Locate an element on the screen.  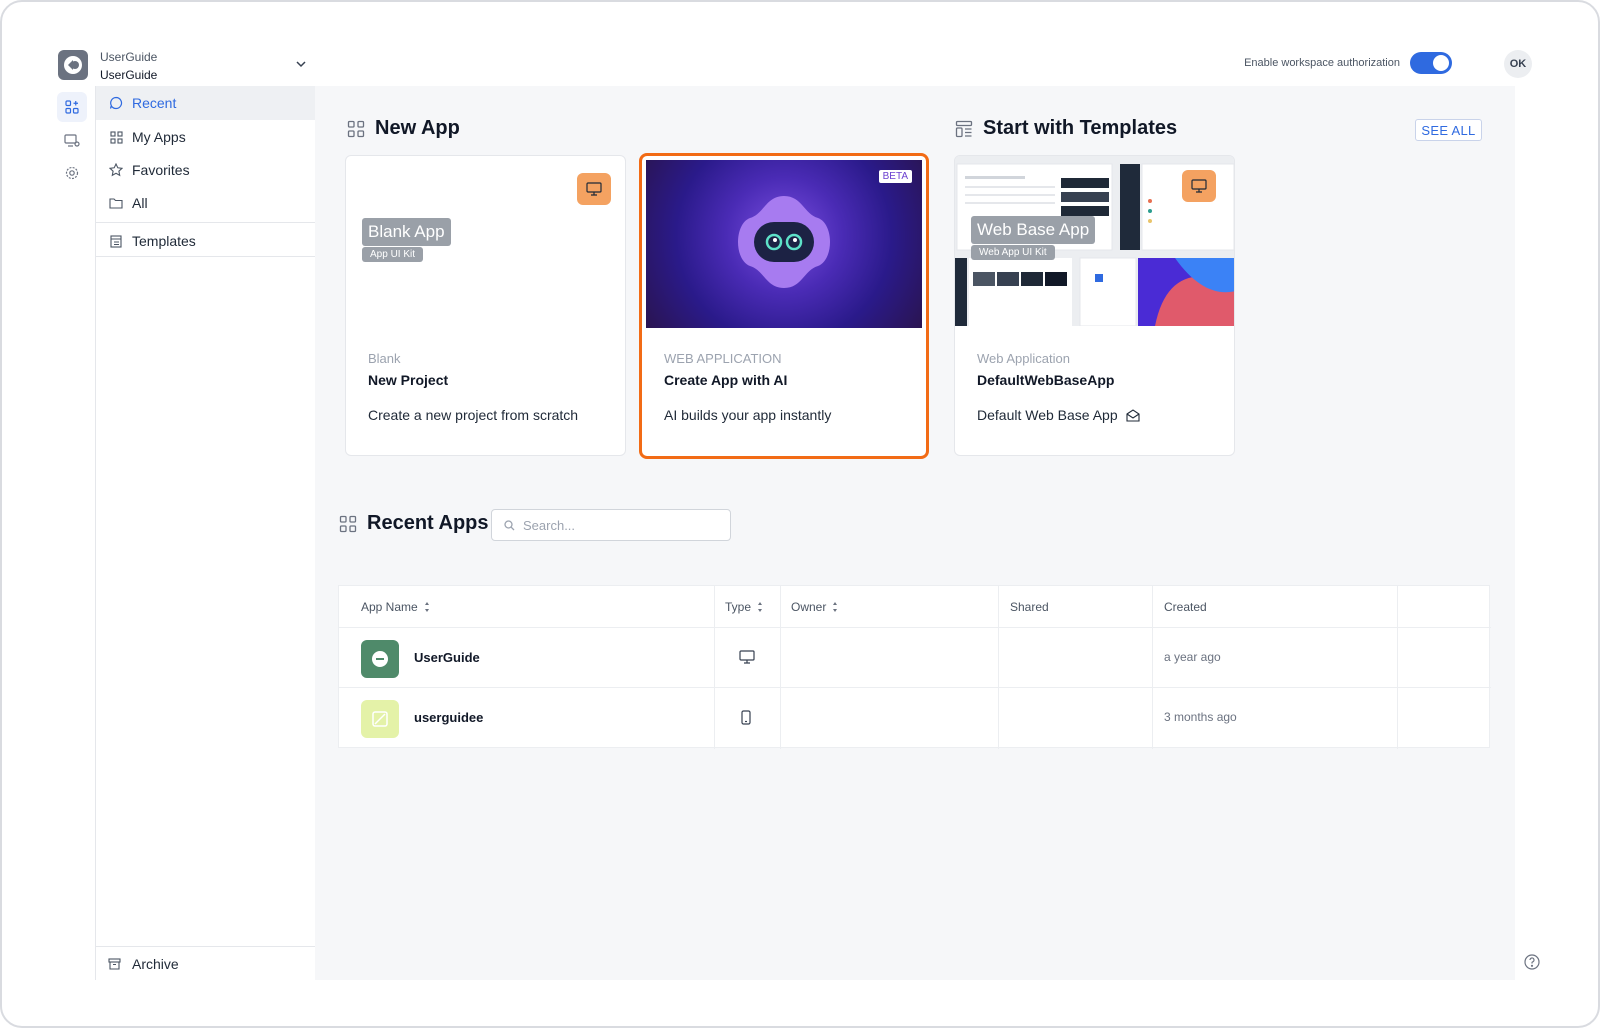
new-app-title: New App is located at coordinates (417, 128).